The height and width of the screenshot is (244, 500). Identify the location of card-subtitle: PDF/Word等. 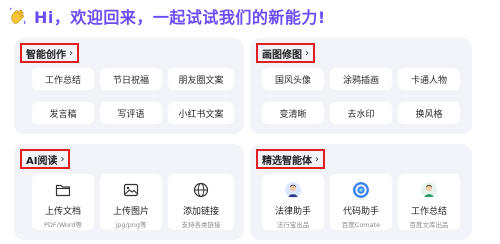
(63, 225).